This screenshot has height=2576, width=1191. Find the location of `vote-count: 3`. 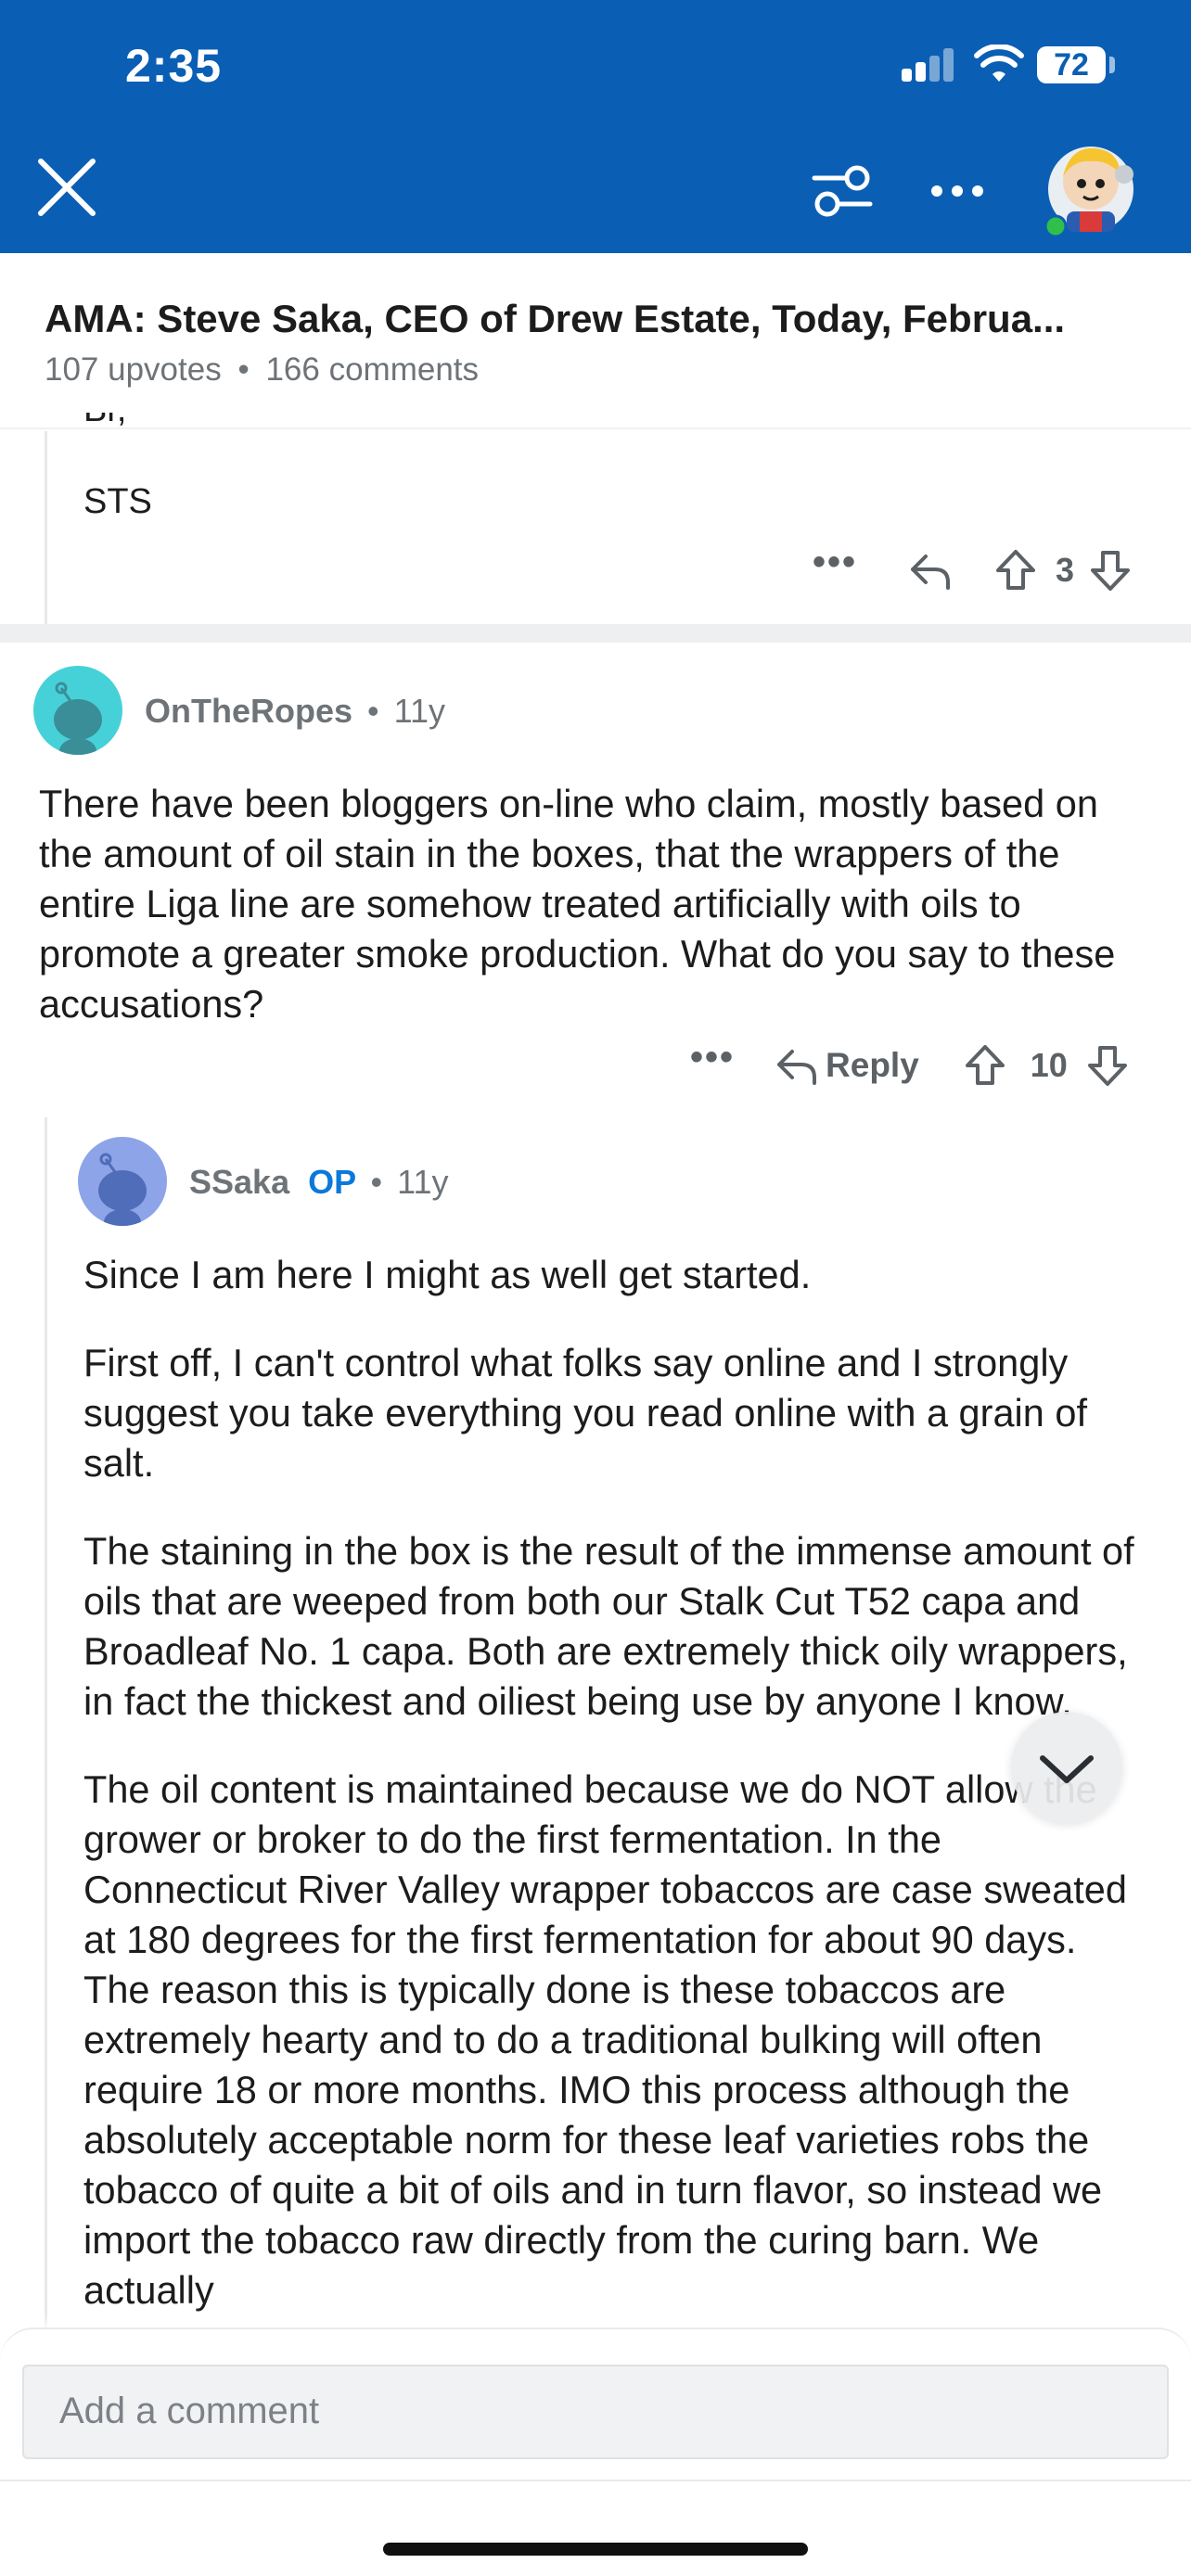

vote-count: 3 is located at coordinates (1065, 570).